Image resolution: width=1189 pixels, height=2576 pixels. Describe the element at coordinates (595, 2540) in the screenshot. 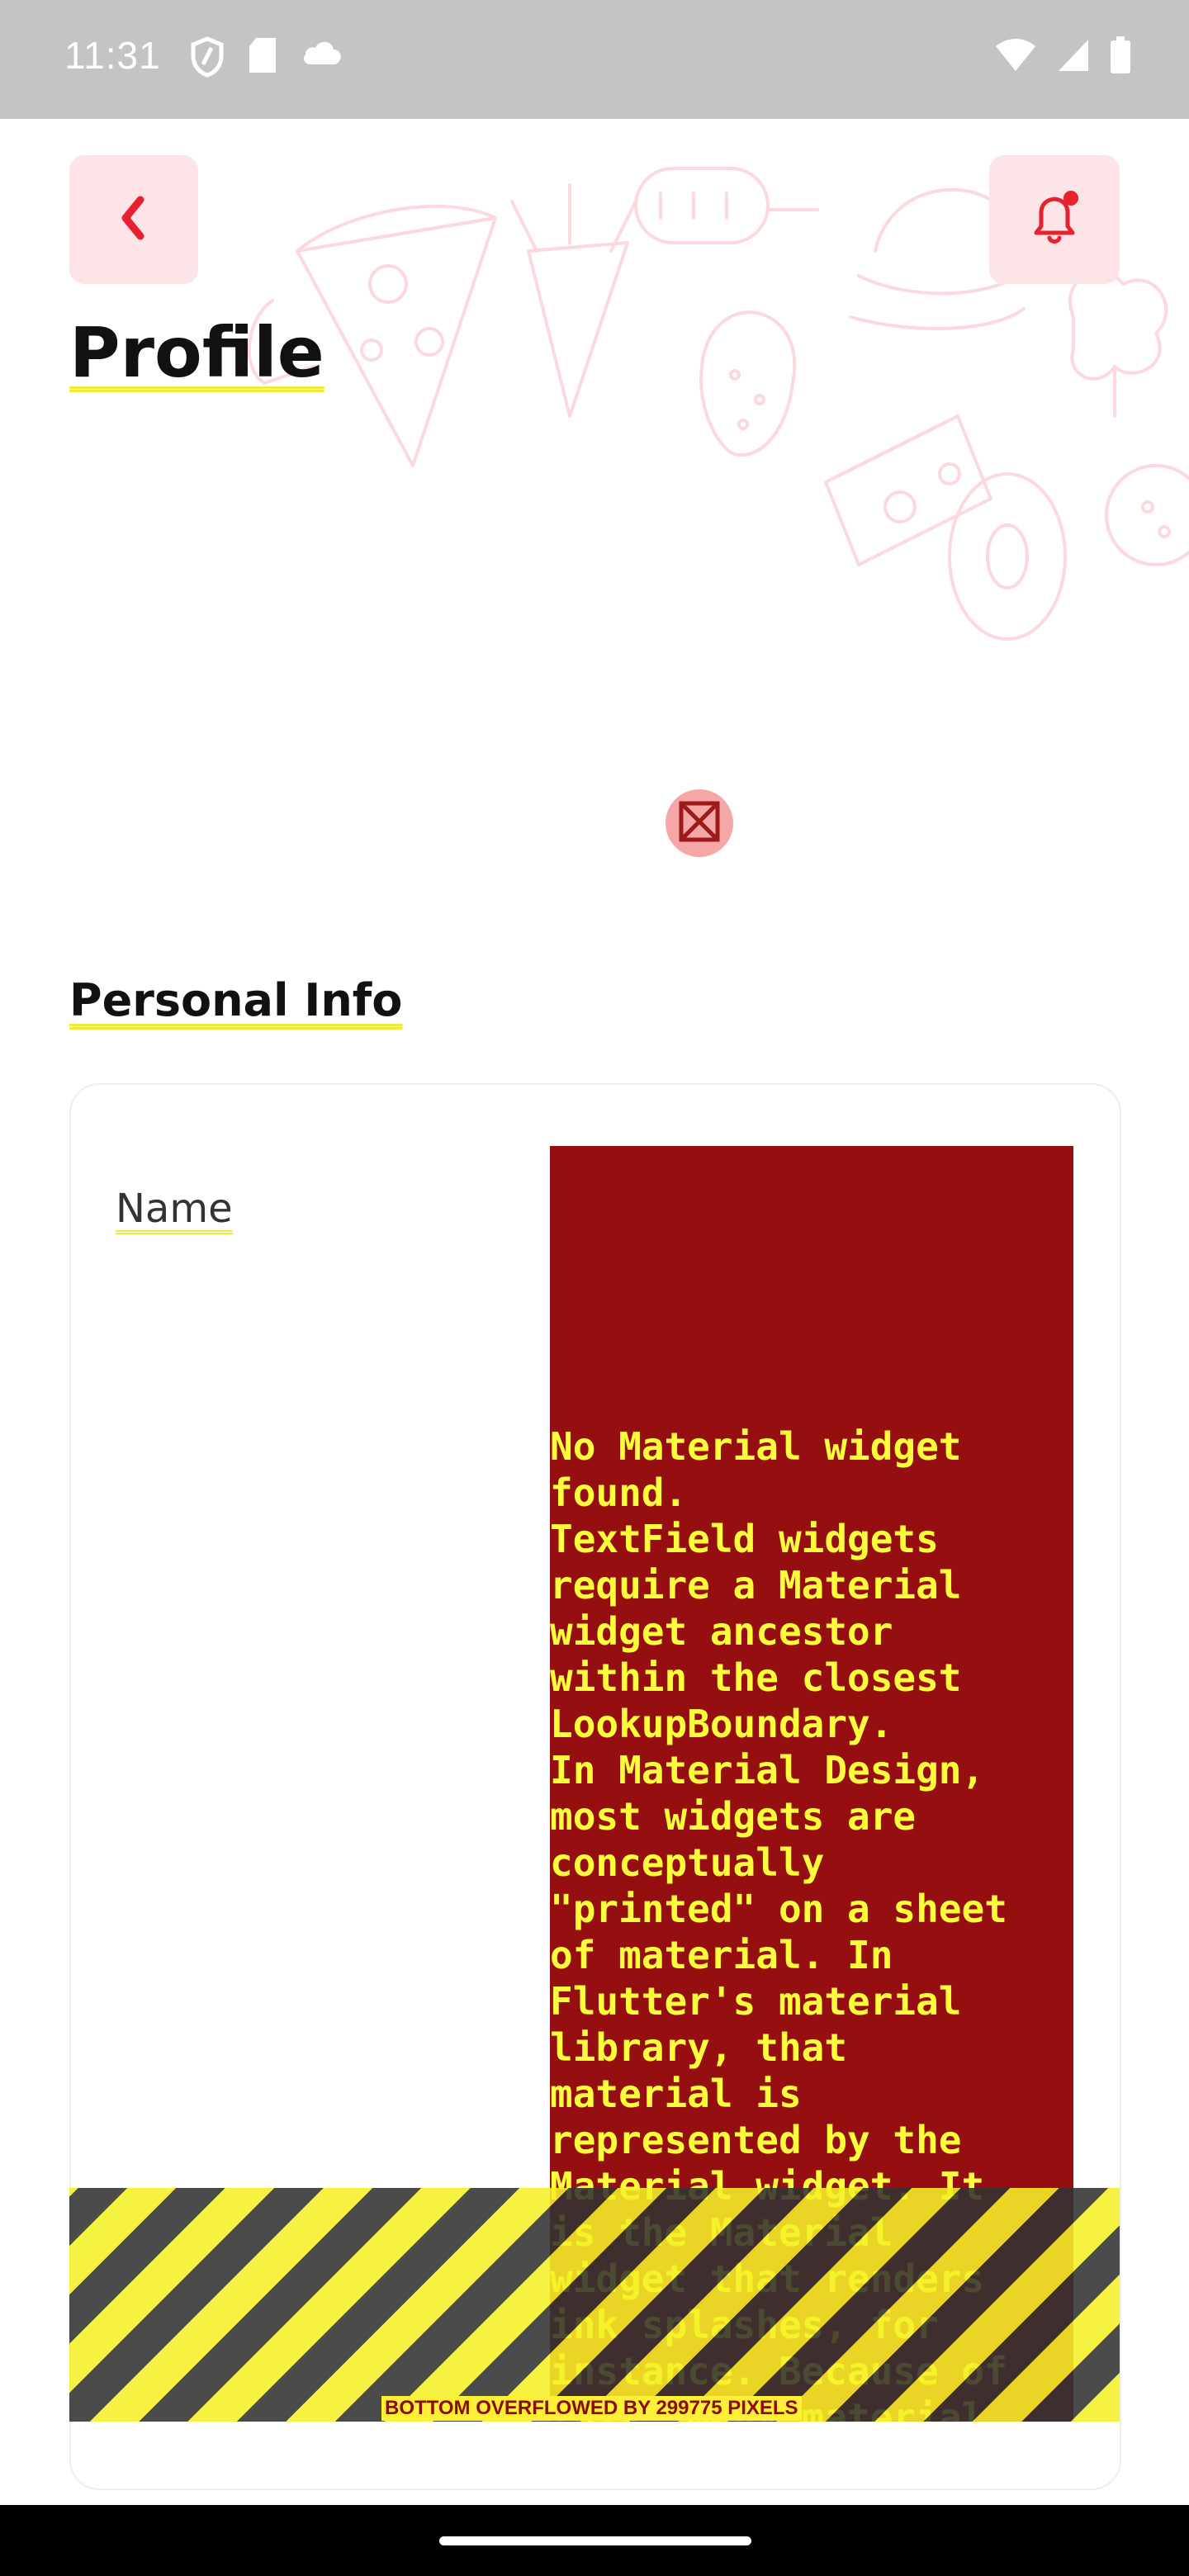

I see `home-indicator` at that location.